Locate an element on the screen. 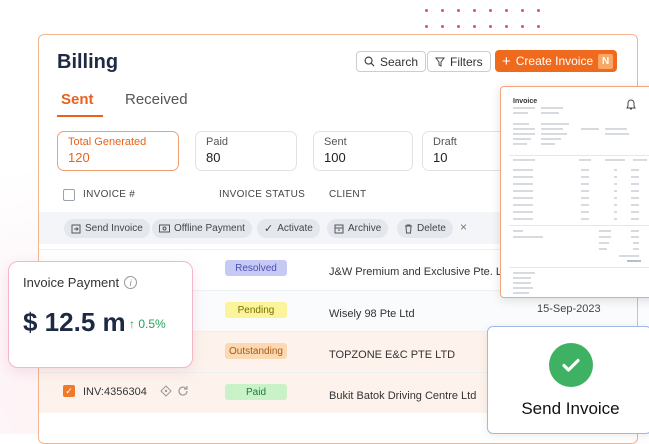 This screenshot has width=649, height=444. close-icon: × is located at coordinates (463, 227).